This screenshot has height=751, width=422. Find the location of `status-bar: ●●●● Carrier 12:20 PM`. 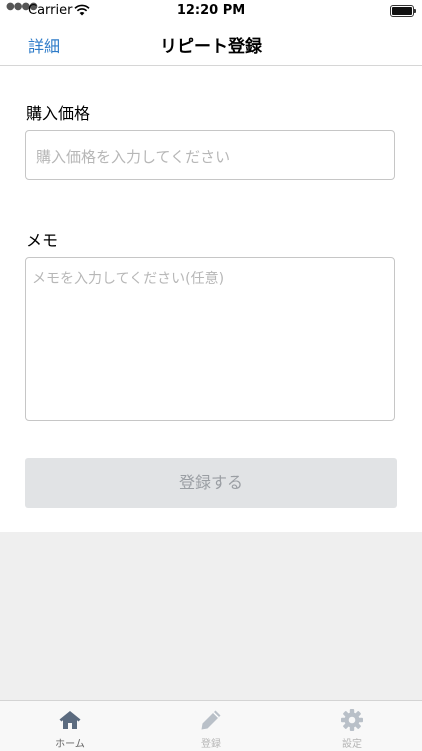

status-bar: ●●●● Carrier 12:20 PM is located at coordinates (211, 11).